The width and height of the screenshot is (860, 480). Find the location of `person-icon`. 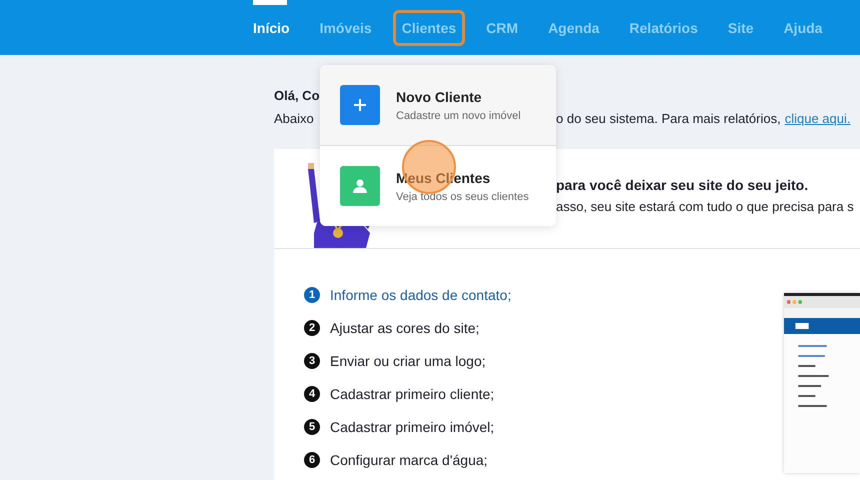

person-icon is located at coordinates (360, 186).